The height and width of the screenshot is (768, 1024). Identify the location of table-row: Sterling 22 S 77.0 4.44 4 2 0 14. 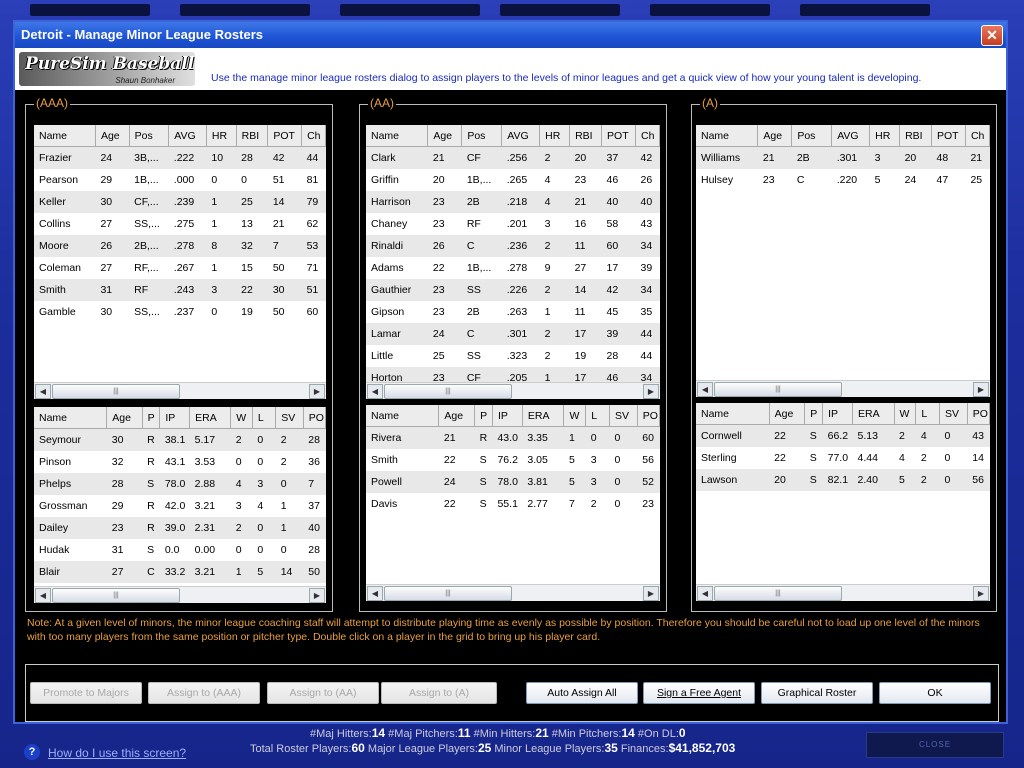
(843, 458).